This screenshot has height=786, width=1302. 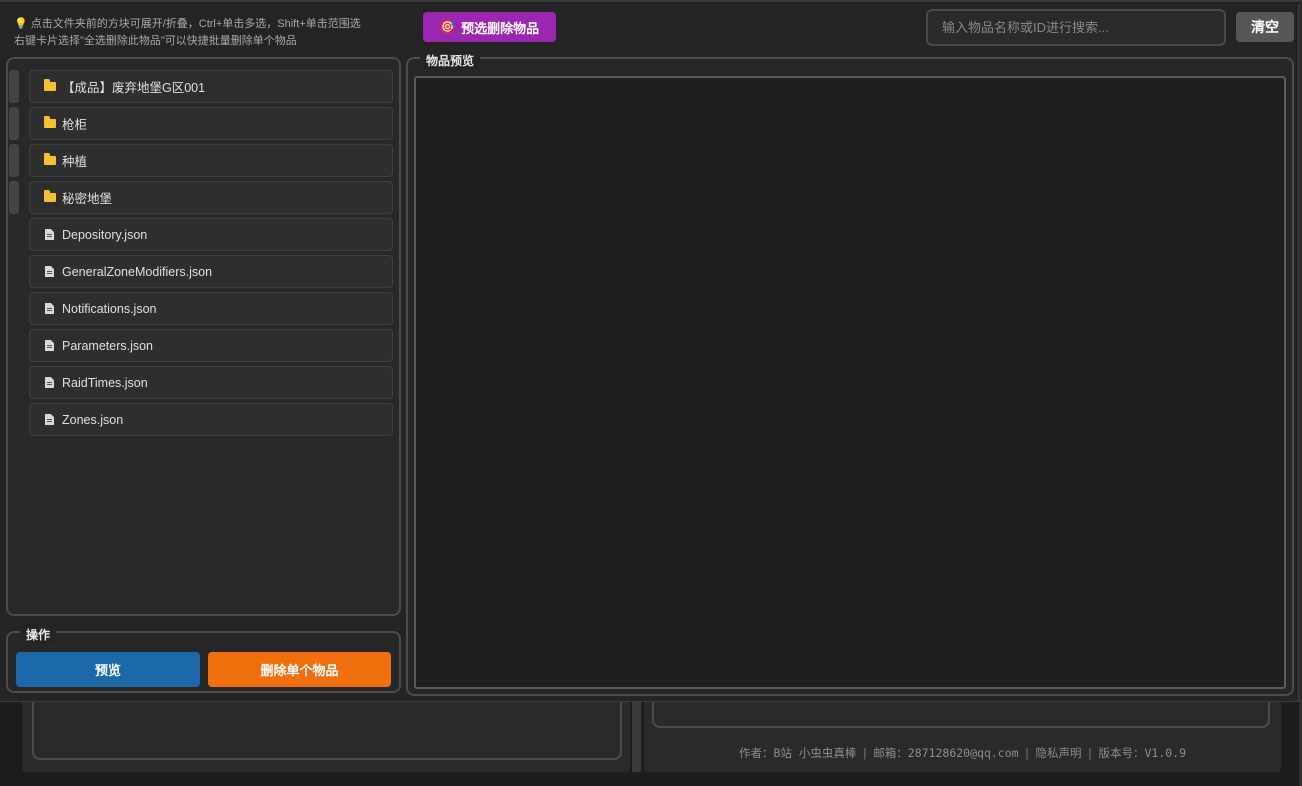 What do you see at coordinates (21, 24) in the screenshot?
I see `lightbulb-icon: 💡` at bounding box center [21, 24].